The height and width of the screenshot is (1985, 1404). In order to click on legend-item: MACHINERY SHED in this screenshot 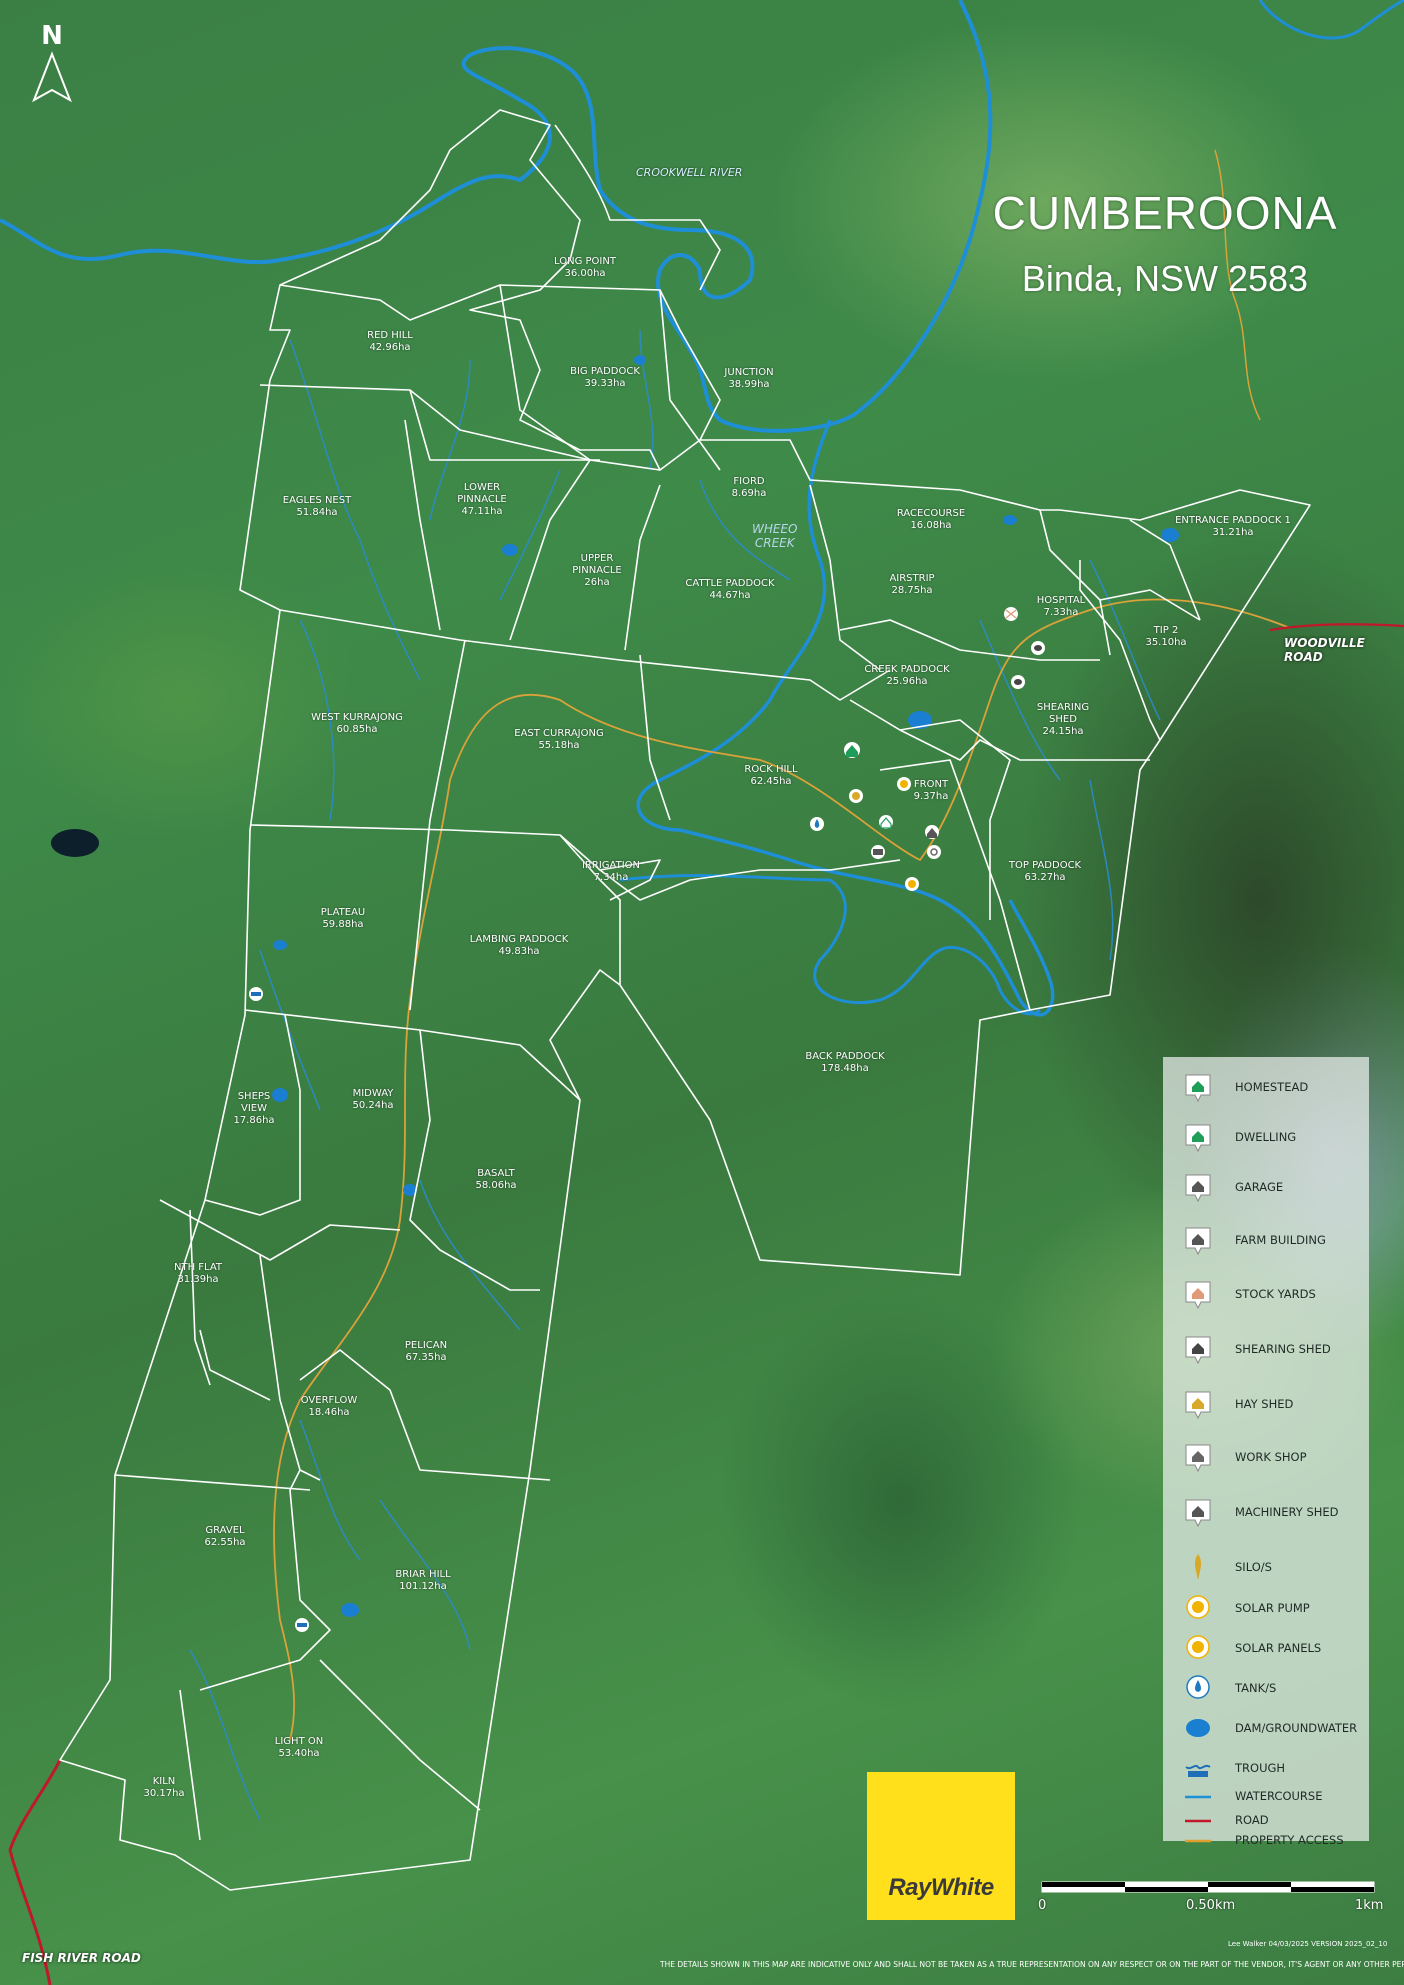, I will do `click(1266, 1512)`.